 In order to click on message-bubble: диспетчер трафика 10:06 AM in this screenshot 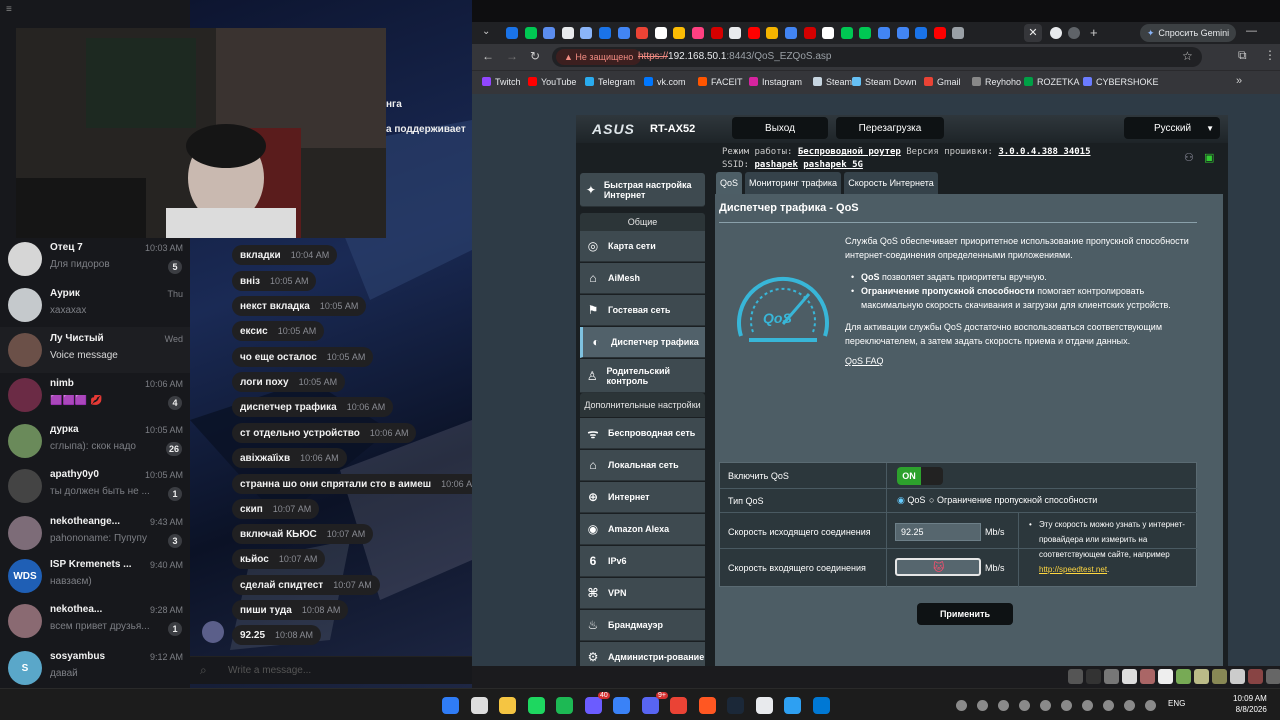, I will do `click(313, 407)`.